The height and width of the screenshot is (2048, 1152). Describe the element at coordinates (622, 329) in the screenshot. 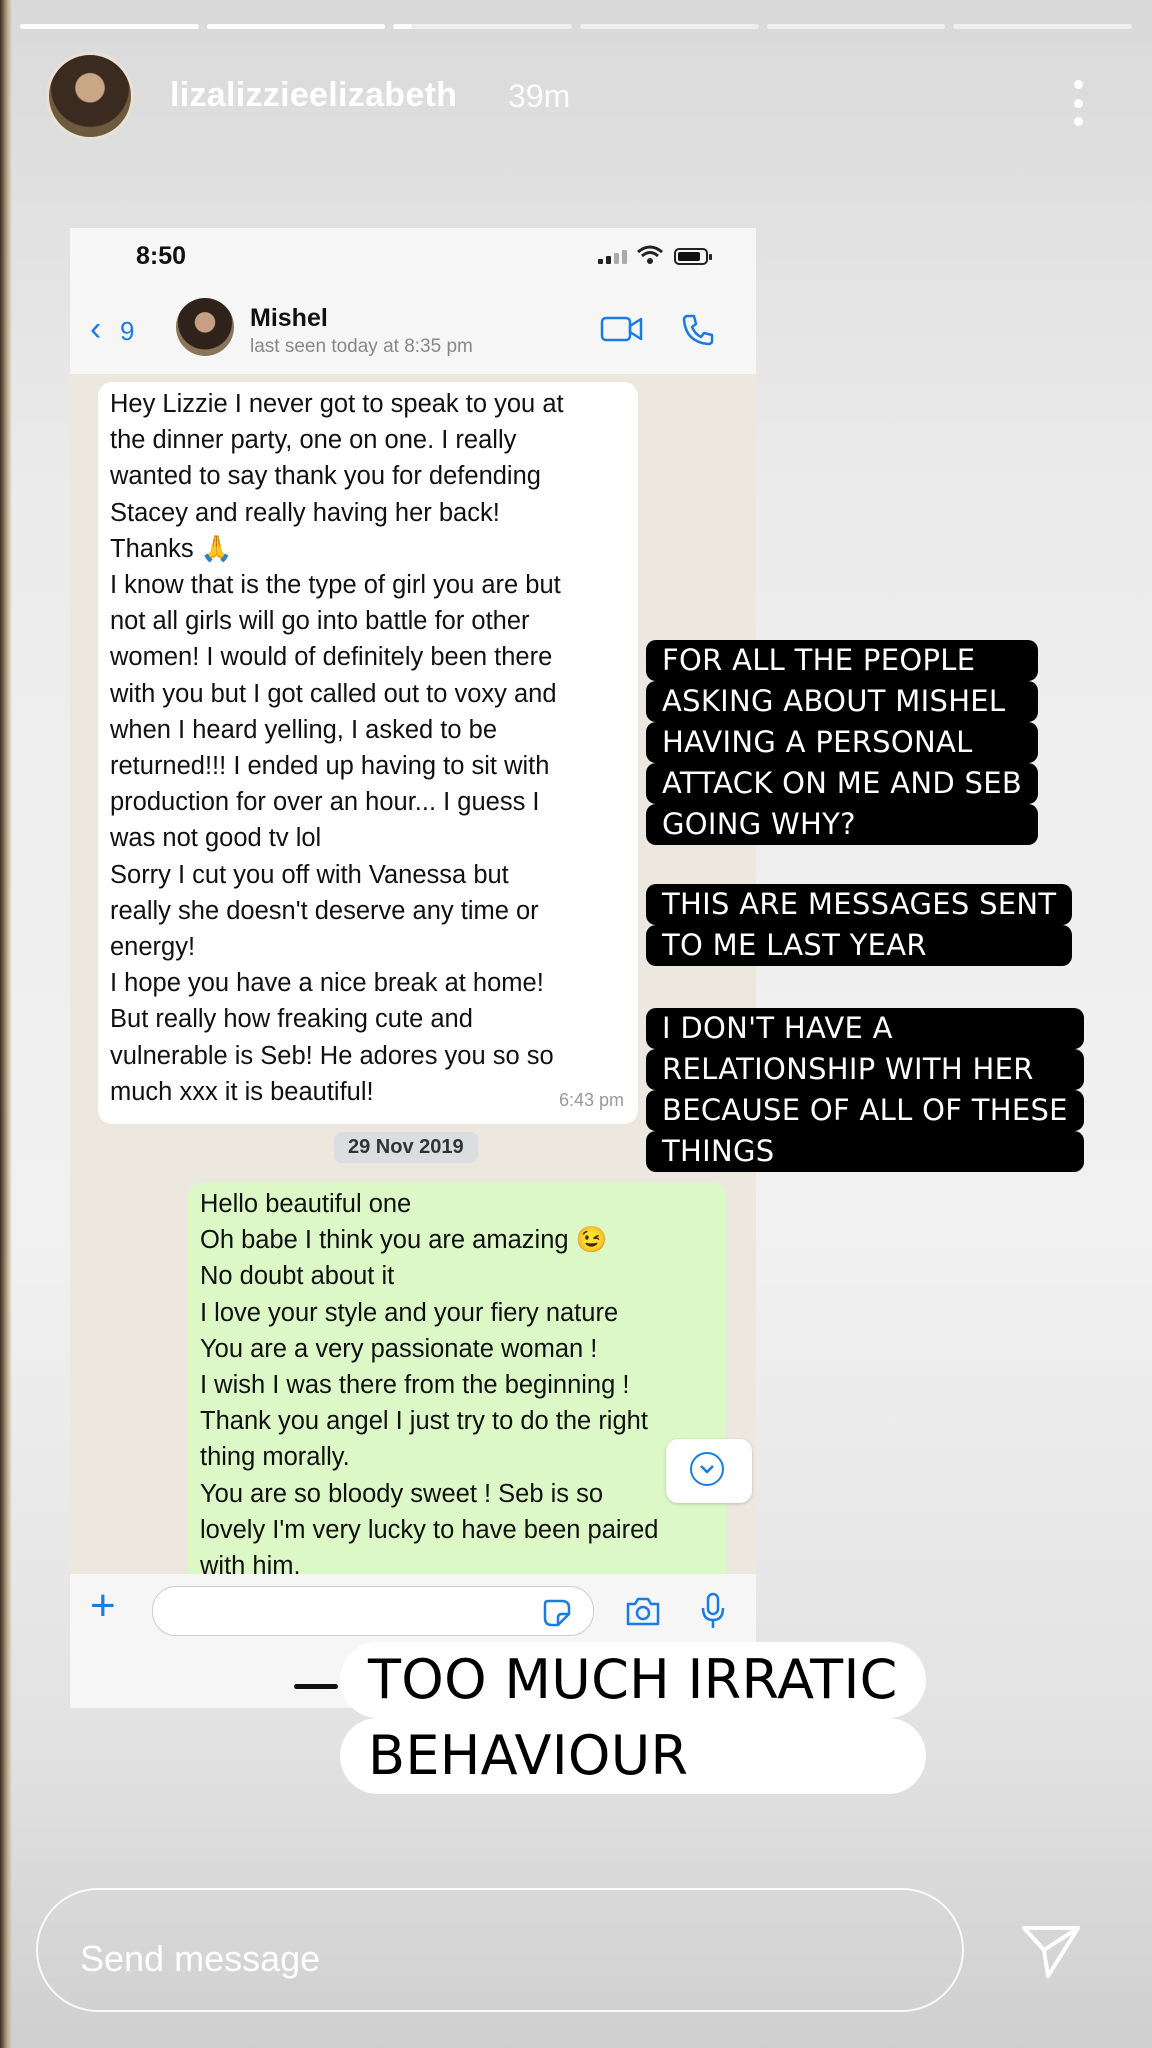

I see `video-call-icon` at that location.